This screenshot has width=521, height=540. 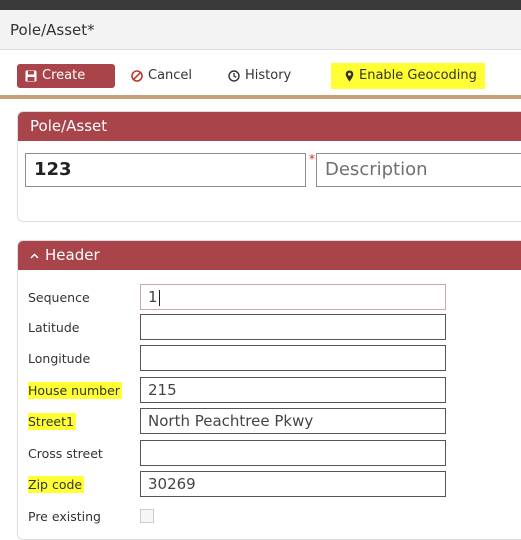 I want to click on enable-geocoding-label: Enable Geocoding, so click(x=418, y=75).